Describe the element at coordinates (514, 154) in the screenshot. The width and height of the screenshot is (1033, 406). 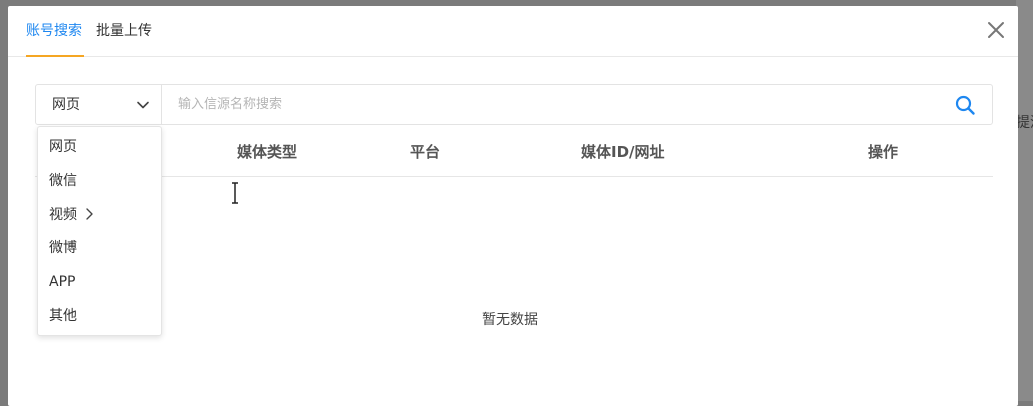
I see `results-table-header: 媒体类型 平台 媒体ID/网址 操作` at that location.